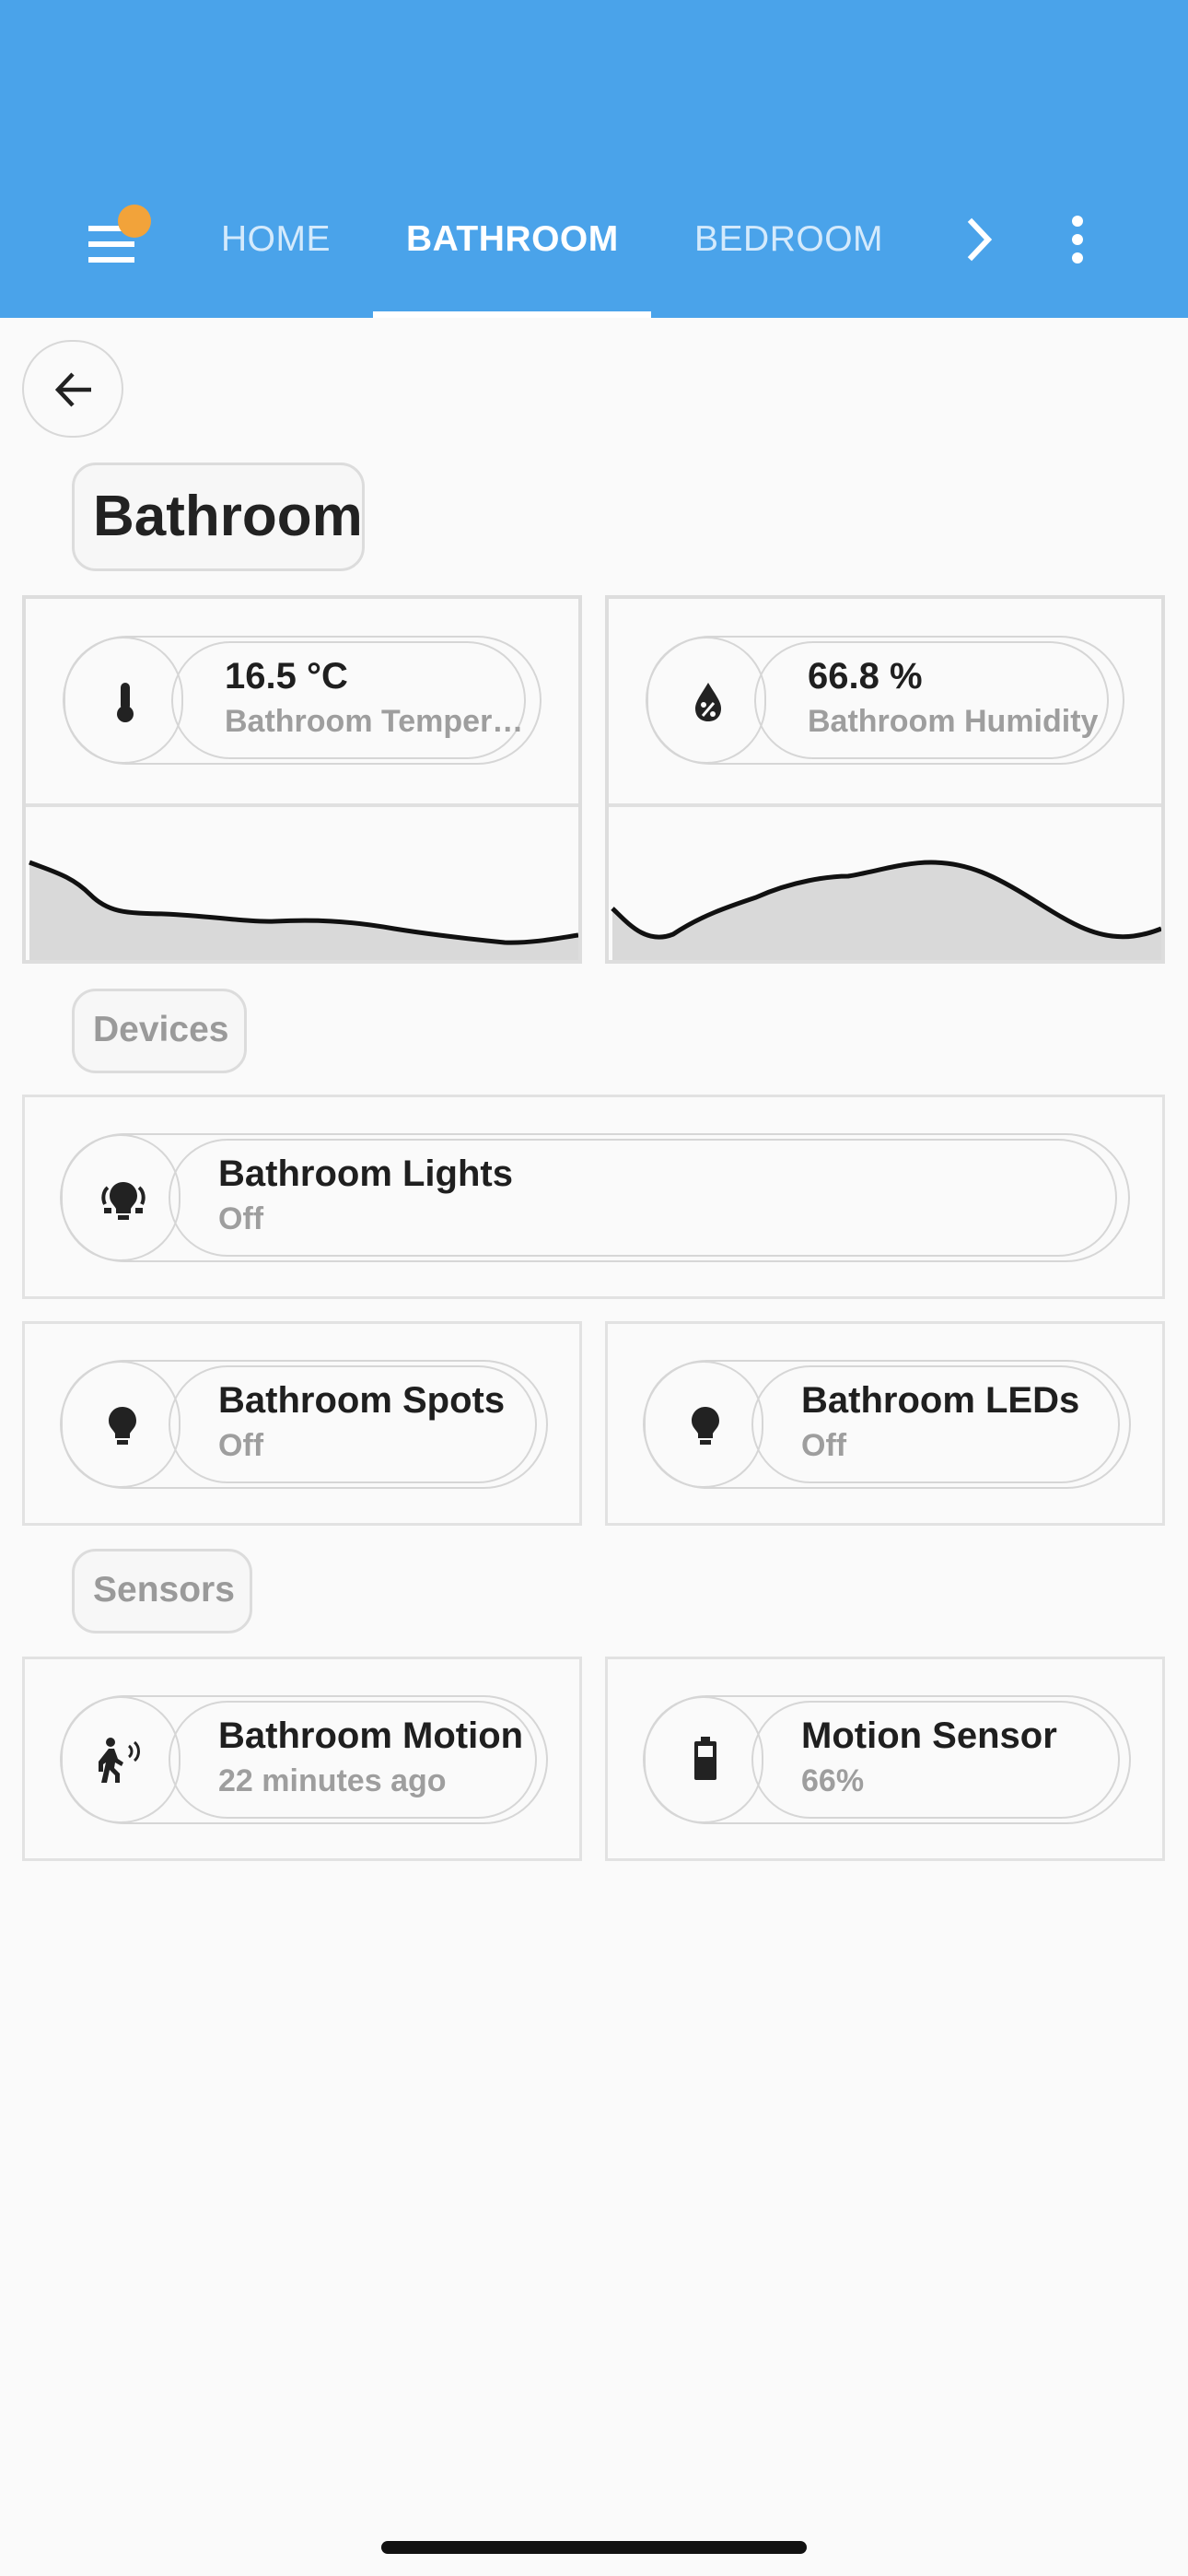  What do you see at coordinates (788, 239) in the screenshot?
I see `tab-bedroom: BEDROOM` at bounding box center [788, 239].